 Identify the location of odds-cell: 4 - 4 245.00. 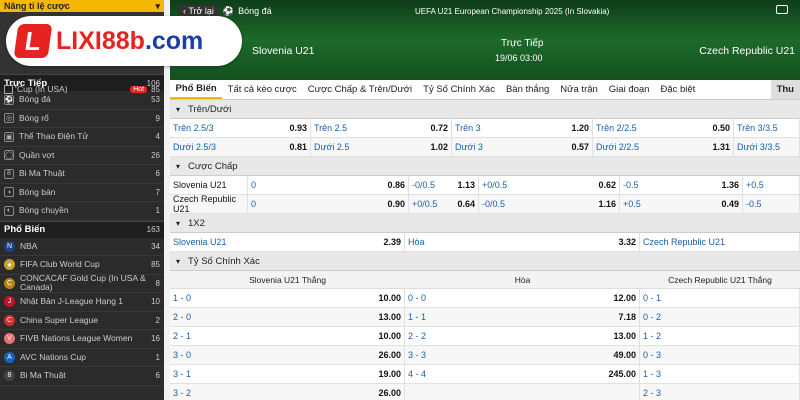
(522, 374).